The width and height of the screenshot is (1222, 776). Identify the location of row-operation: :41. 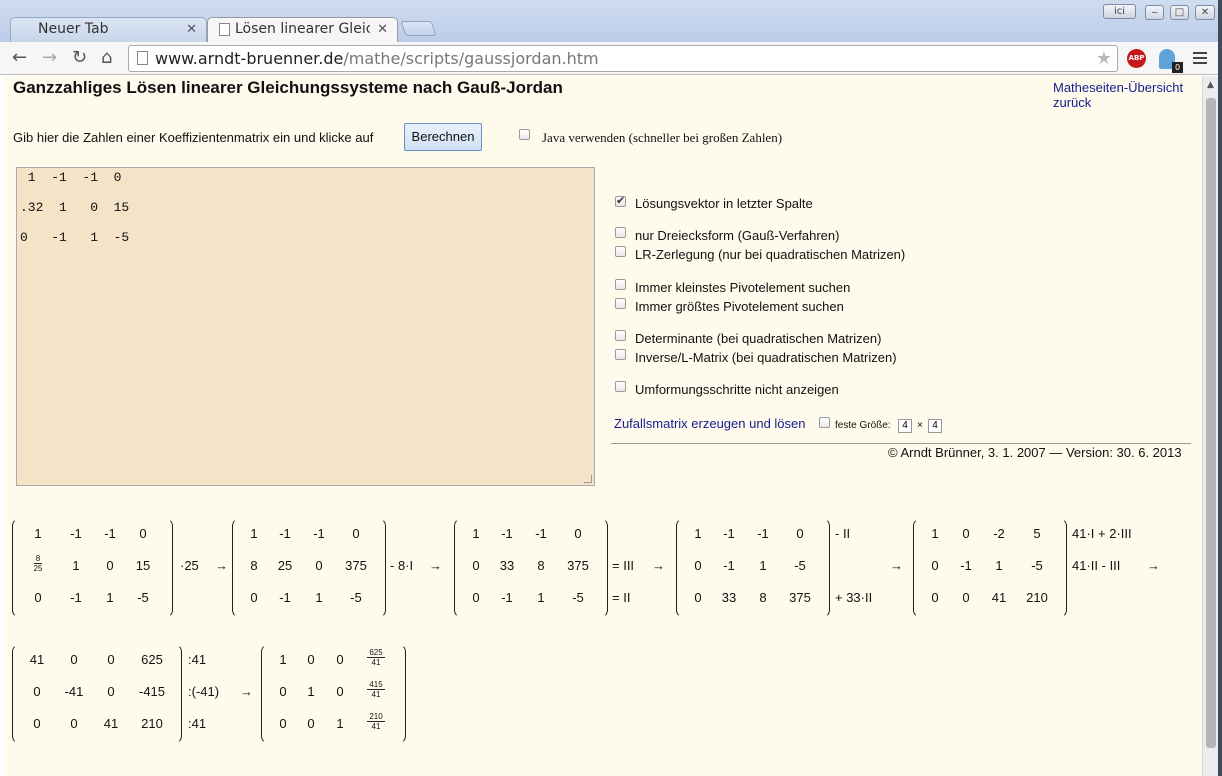
(197, 659).